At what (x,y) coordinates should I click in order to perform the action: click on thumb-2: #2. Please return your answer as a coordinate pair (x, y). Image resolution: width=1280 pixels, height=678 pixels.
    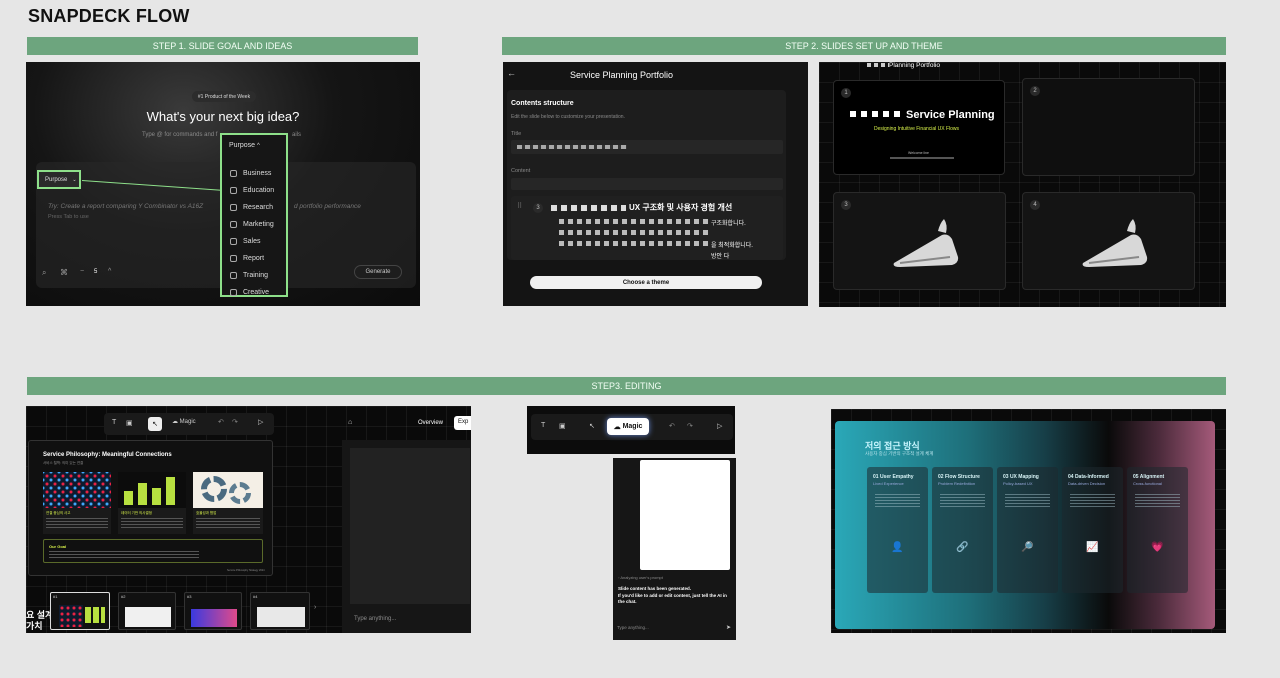
    Looking at the image, I should click on (147, 611).